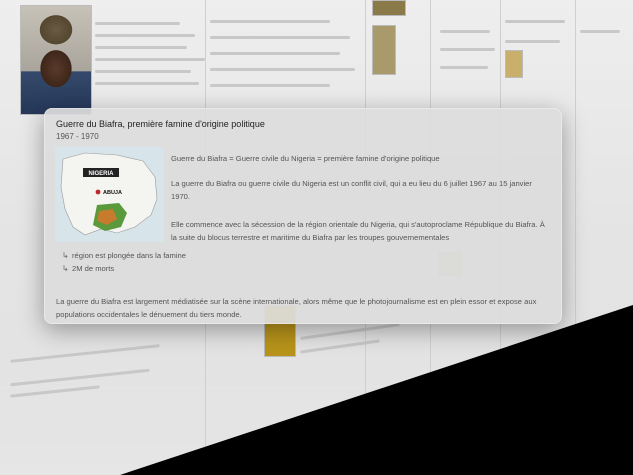 The width and height of the screenshot is (633, 475). I want to click on nigeria-map-image: NIGERIA ABUJA, so click(109, 194).